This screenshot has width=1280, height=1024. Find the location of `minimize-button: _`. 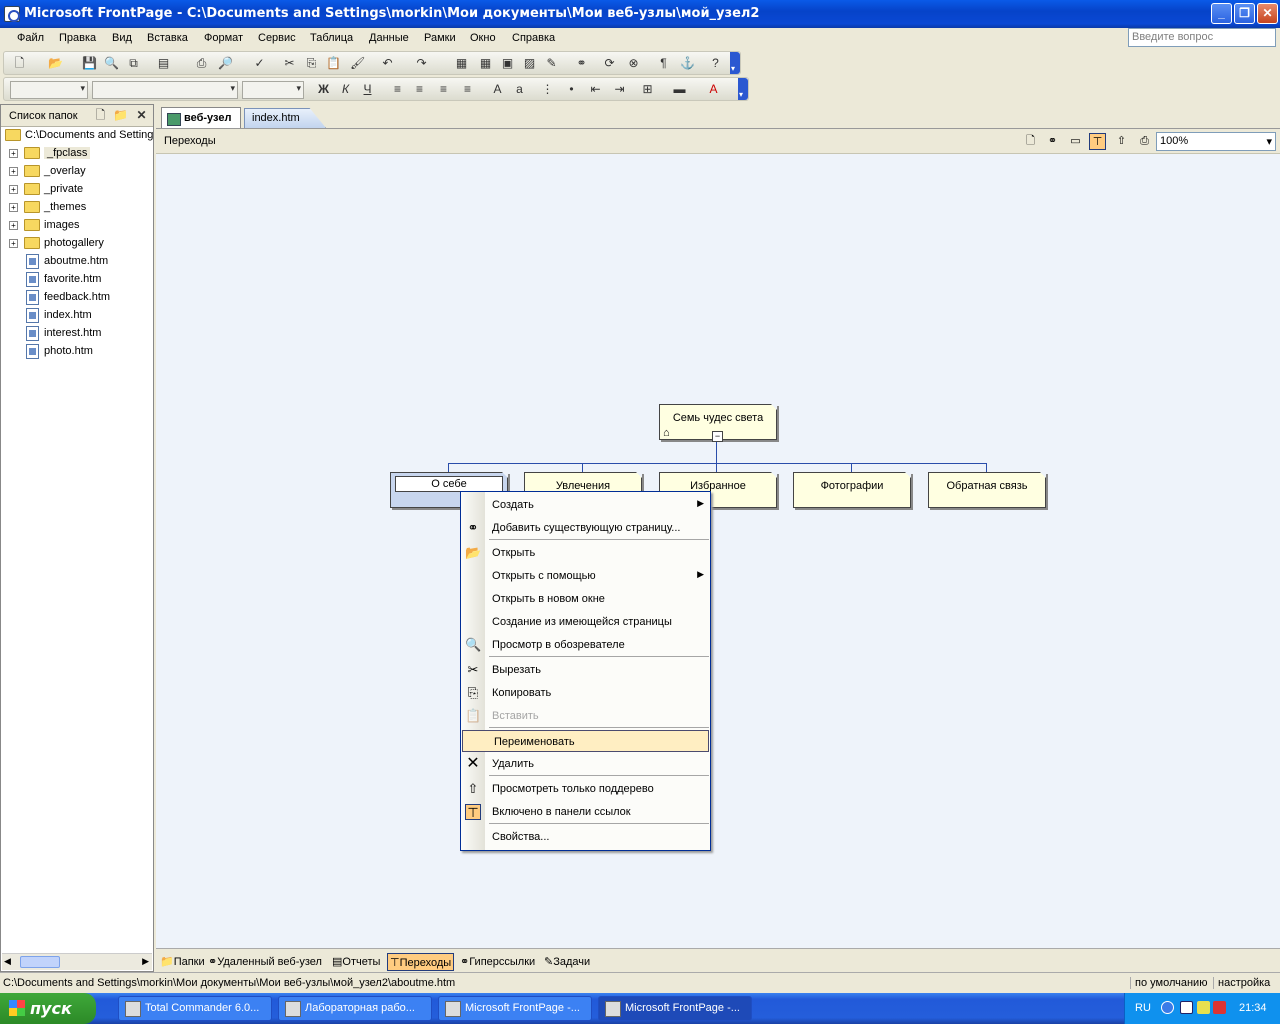

minimize-button: _ is located at coordinates (1221, 13).